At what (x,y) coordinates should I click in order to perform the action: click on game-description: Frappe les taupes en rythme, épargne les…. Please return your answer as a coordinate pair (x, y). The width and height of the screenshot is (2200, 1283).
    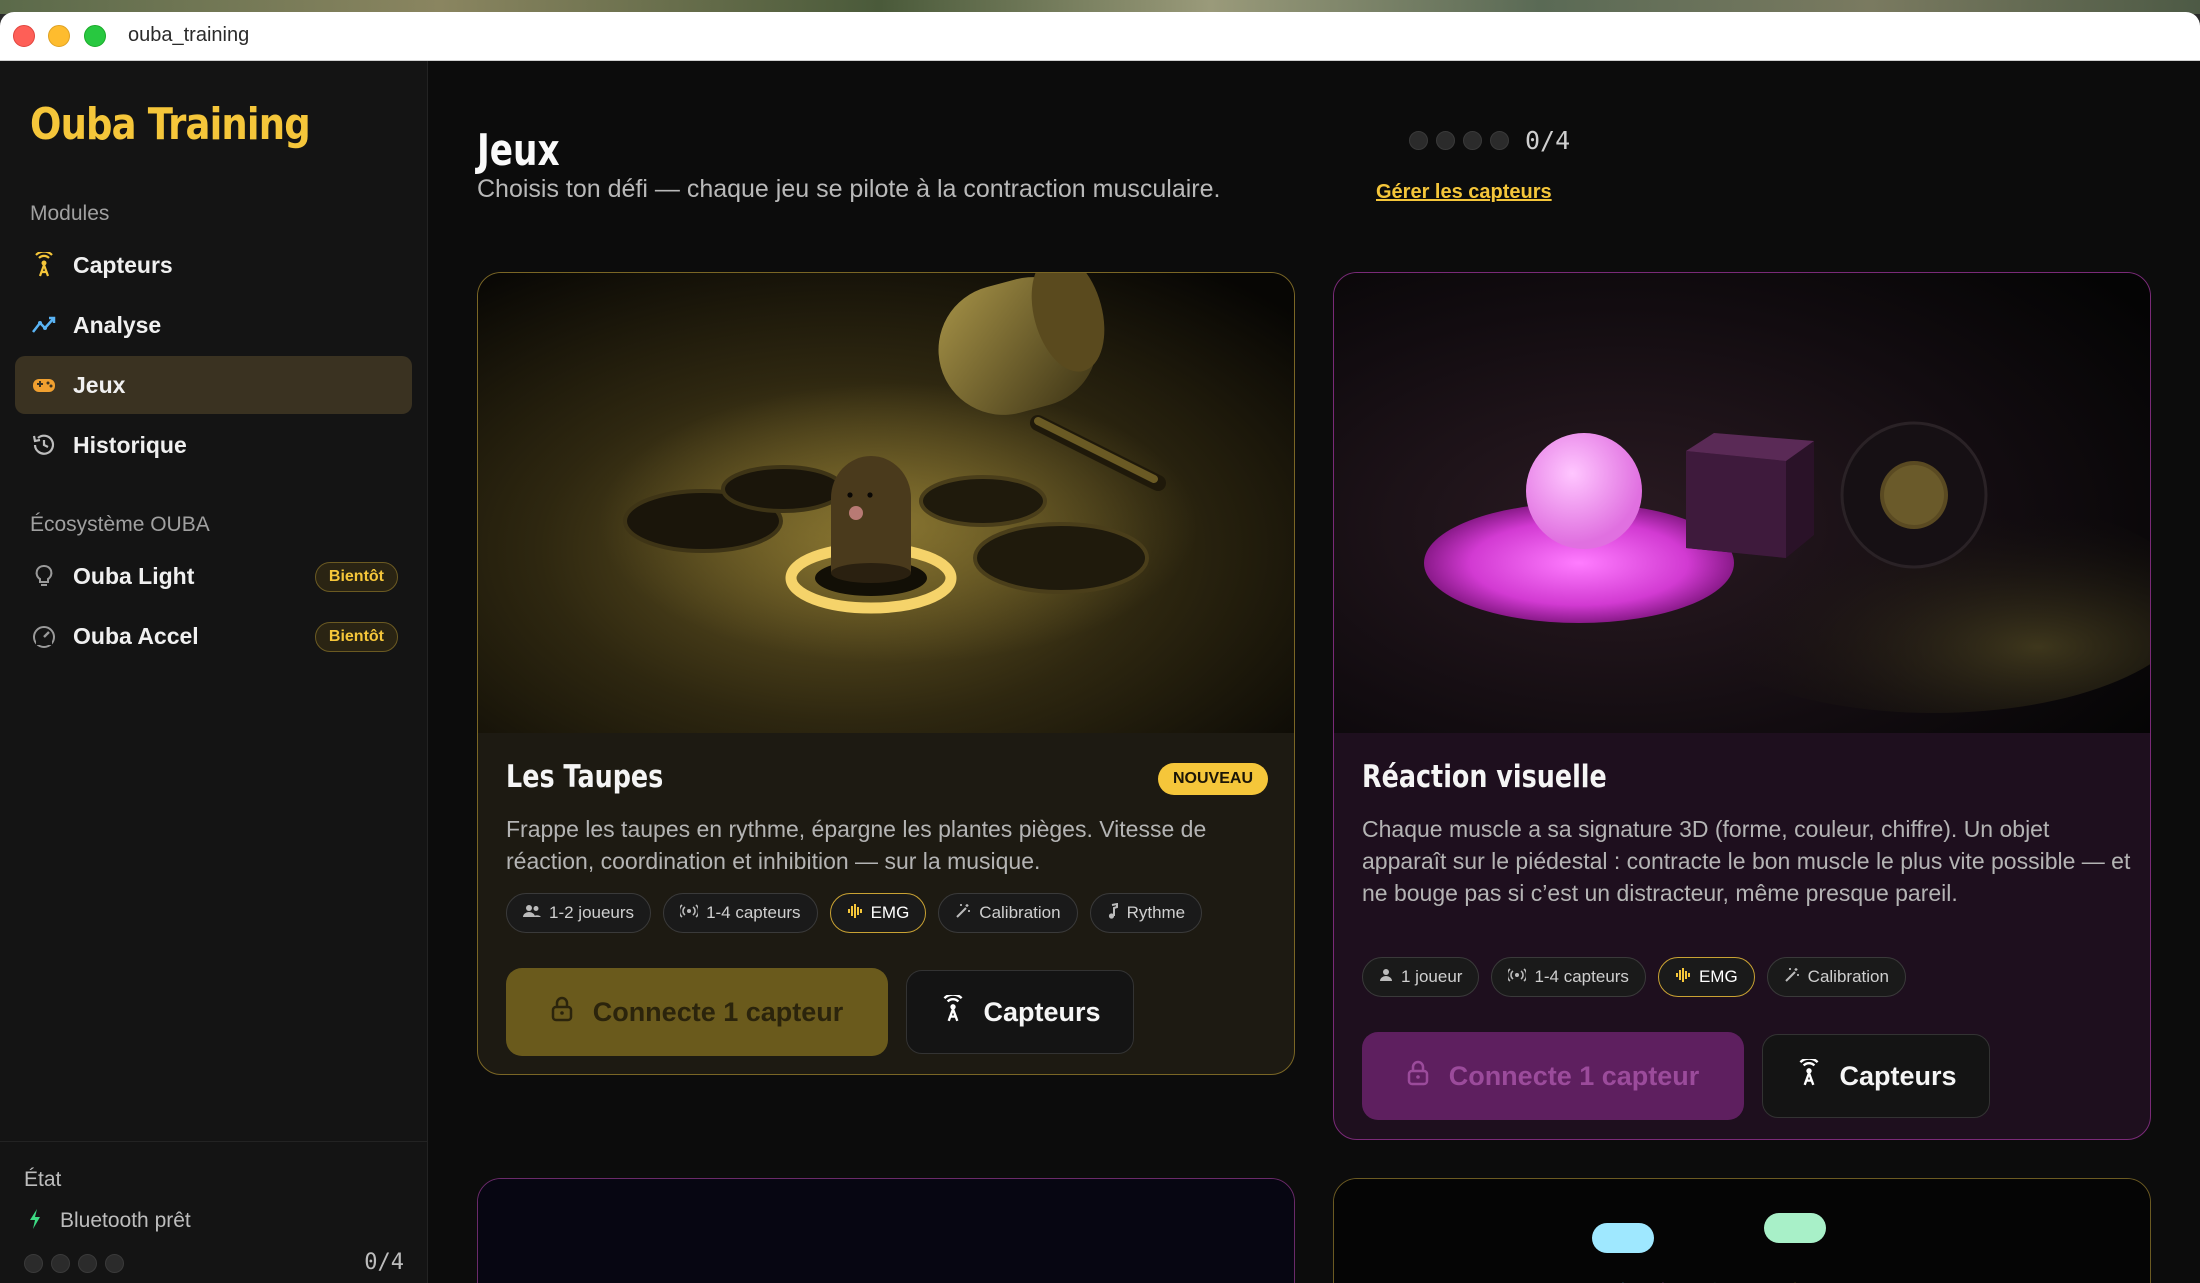
    Looking at the image, I should click on (856, 845).